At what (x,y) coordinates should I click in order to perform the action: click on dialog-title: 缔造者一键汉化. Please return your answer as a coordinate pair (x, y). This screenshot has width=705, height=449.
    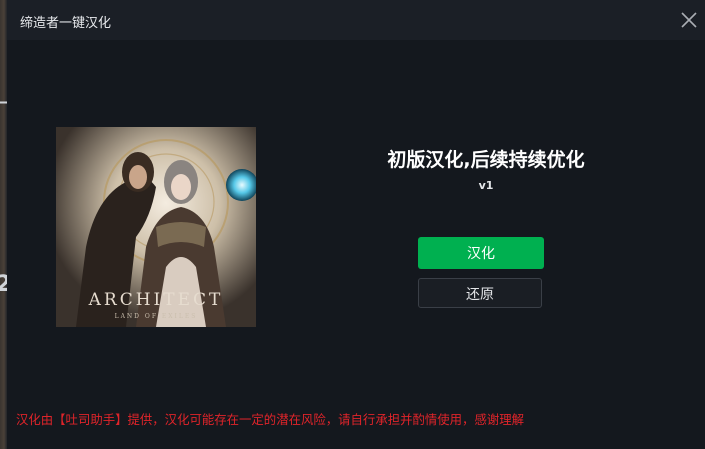
    Looking at the image, I should click on (66, 23).